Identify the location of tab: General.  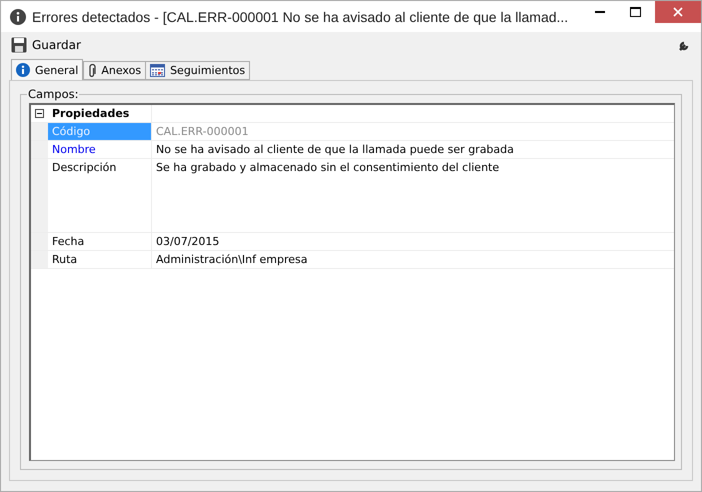
(47, 69).